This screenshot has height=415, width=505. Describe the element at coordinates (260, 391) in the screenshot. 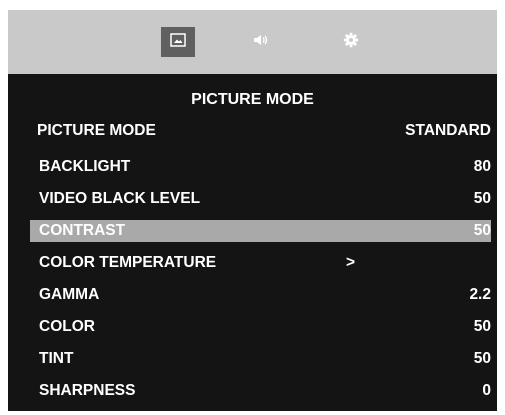

I see `menu-item-sharpness: SHARPNESS 0` at that location.